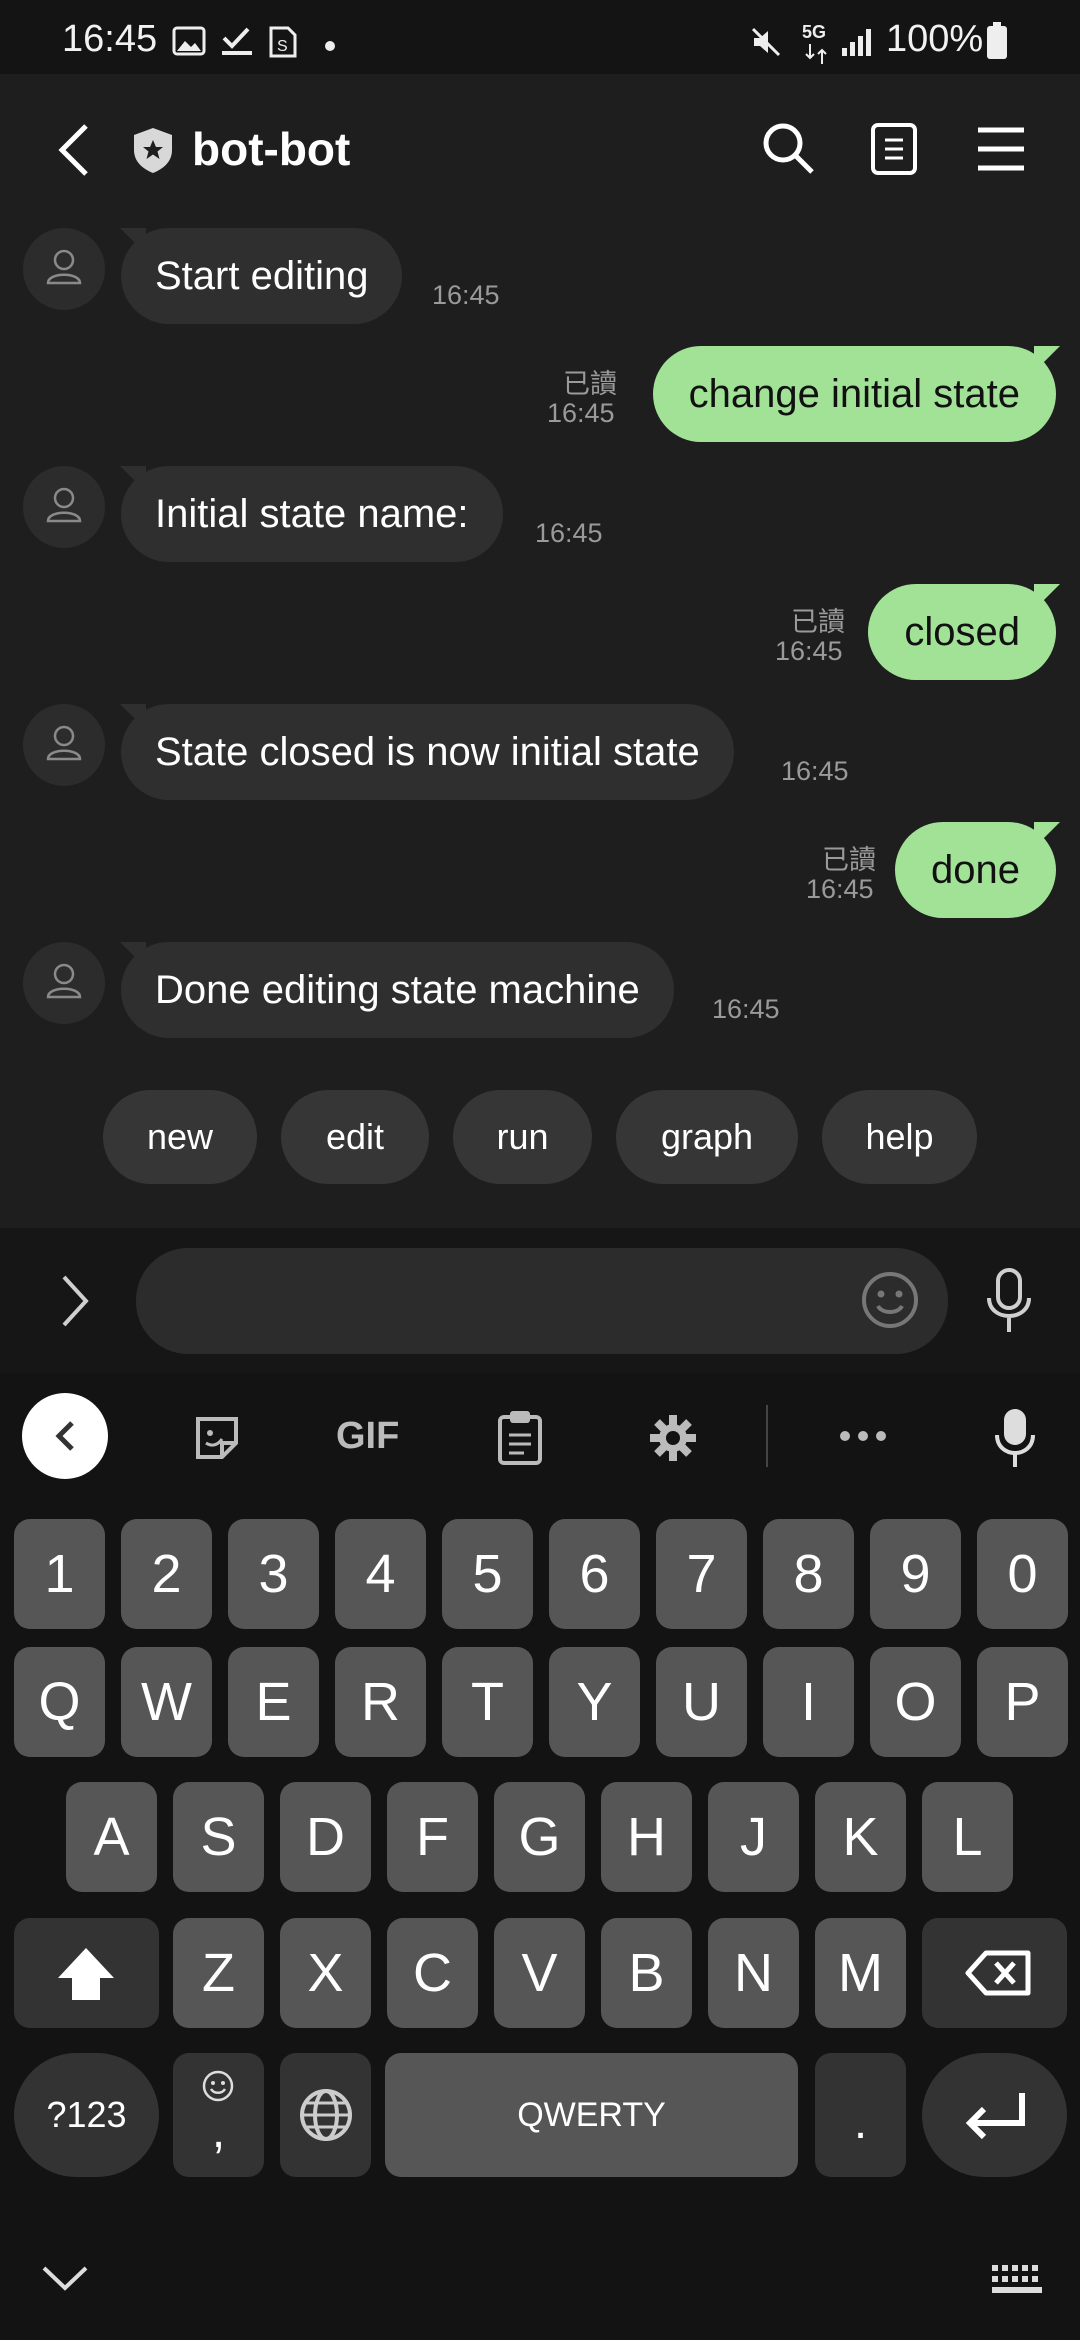  What do you see at coordinates (915, 1702) in the screenshot?
I see `key-o: O` at bounding box center [915, 1702].